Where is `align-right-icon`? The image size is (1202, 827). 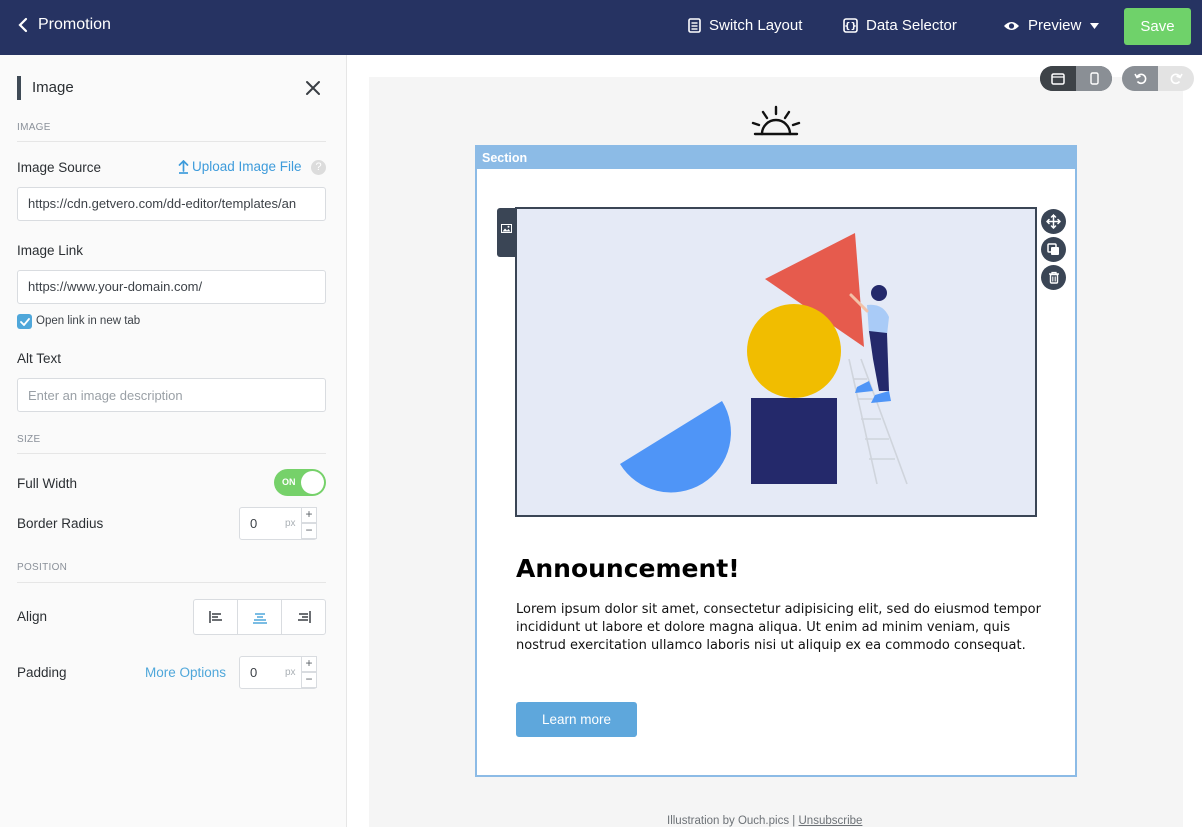 align-right-icon is located at coordinates (304, 617).